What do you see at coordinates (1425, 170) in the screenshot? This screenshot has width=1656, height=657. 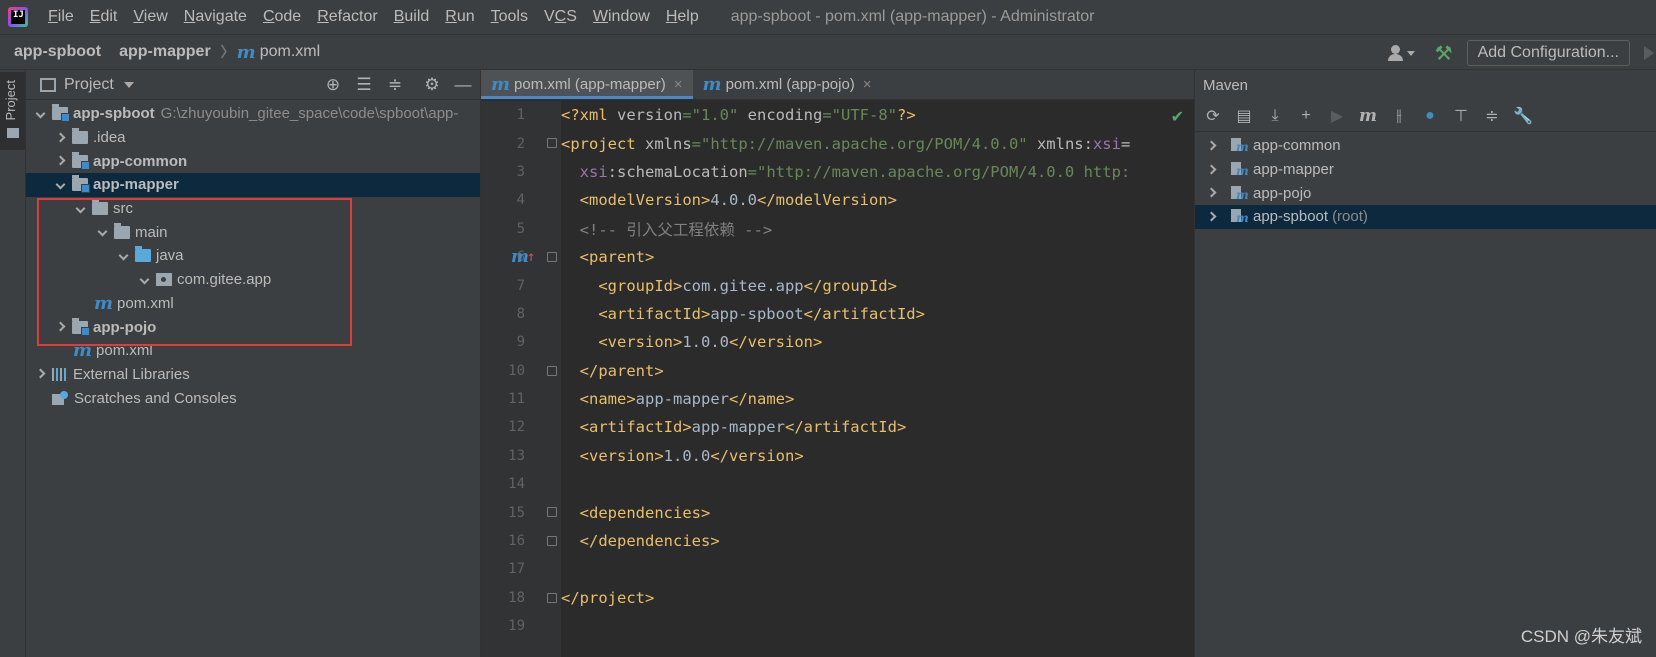 I see `maven-project-item: app-mapper` at bounding box center [1425, 170].